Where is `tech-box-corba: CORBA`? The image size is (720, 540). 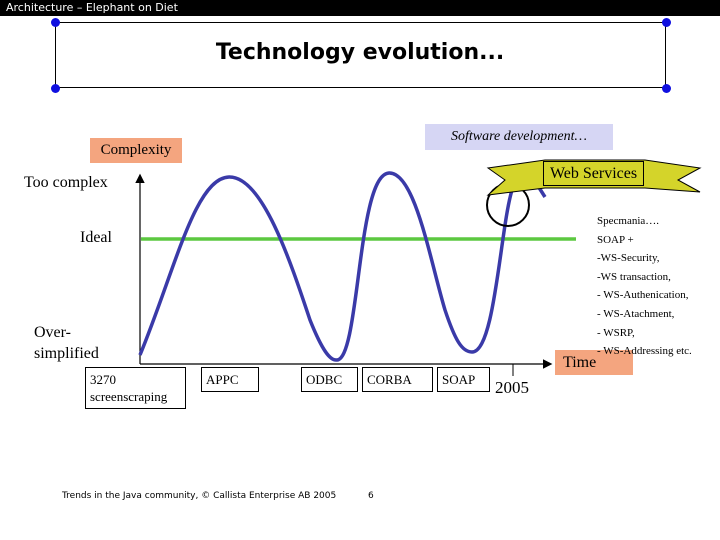 tech-box-corba: CORBA is located at coordinates (397, 379).